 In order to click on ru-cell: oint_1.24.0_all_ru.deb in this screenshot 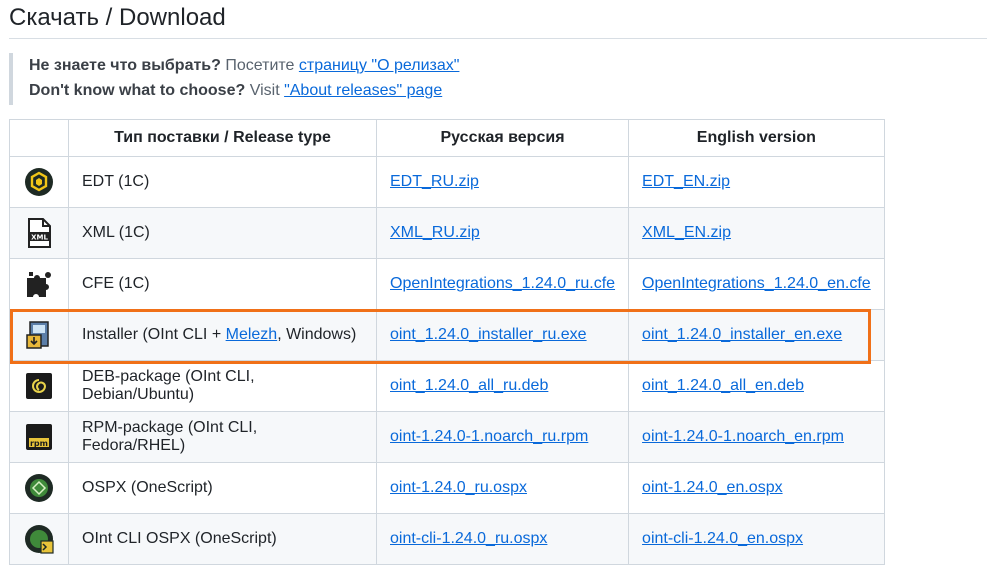, I will do `click(502, 386)`.